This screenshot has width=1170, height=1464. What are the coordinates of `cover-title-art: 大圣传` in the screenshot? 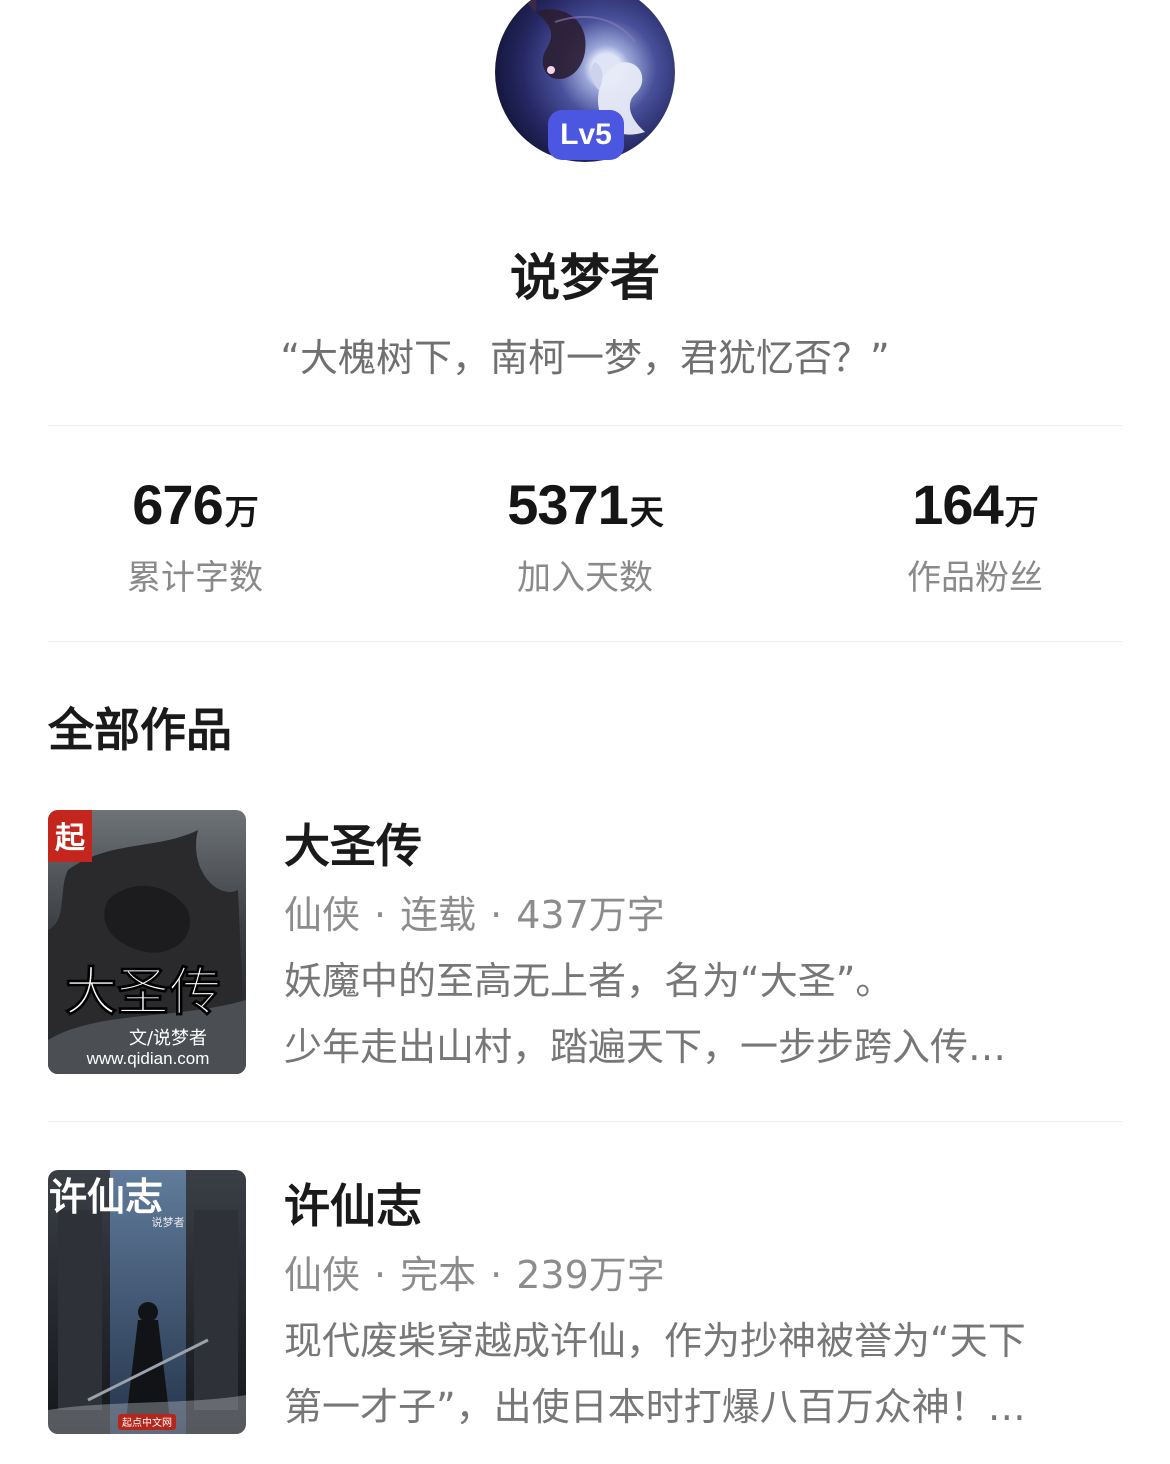 It's located at (143, 992).